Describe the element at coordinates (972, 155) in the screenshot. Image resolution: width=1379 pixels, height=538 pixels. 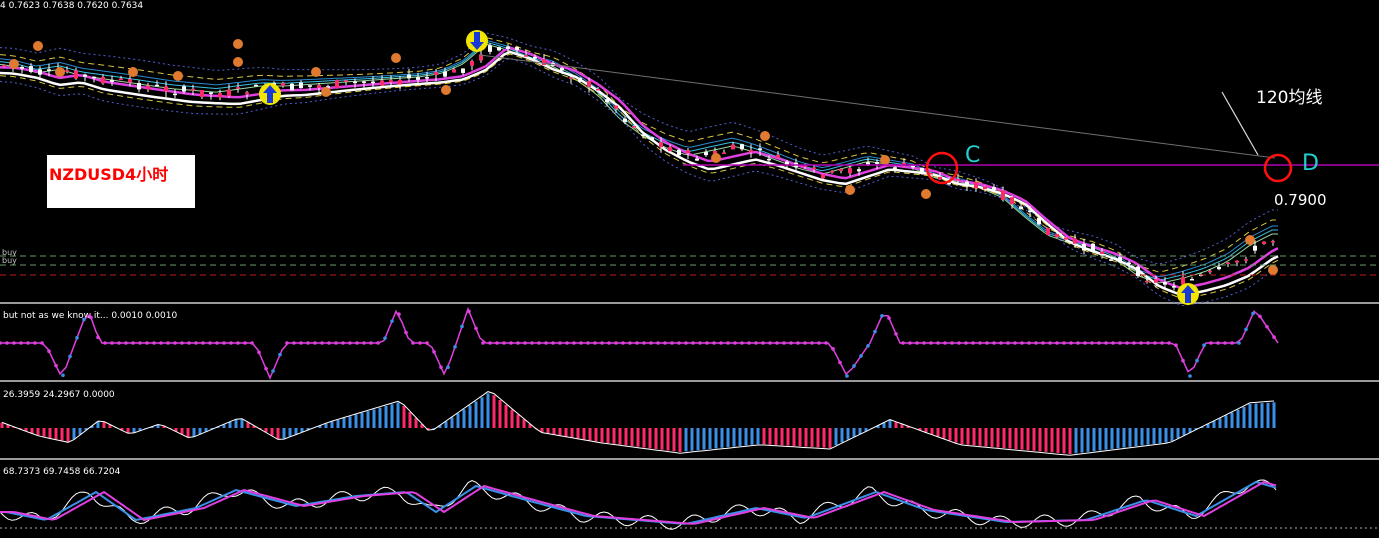
I see `point-c-label: C` at that location.